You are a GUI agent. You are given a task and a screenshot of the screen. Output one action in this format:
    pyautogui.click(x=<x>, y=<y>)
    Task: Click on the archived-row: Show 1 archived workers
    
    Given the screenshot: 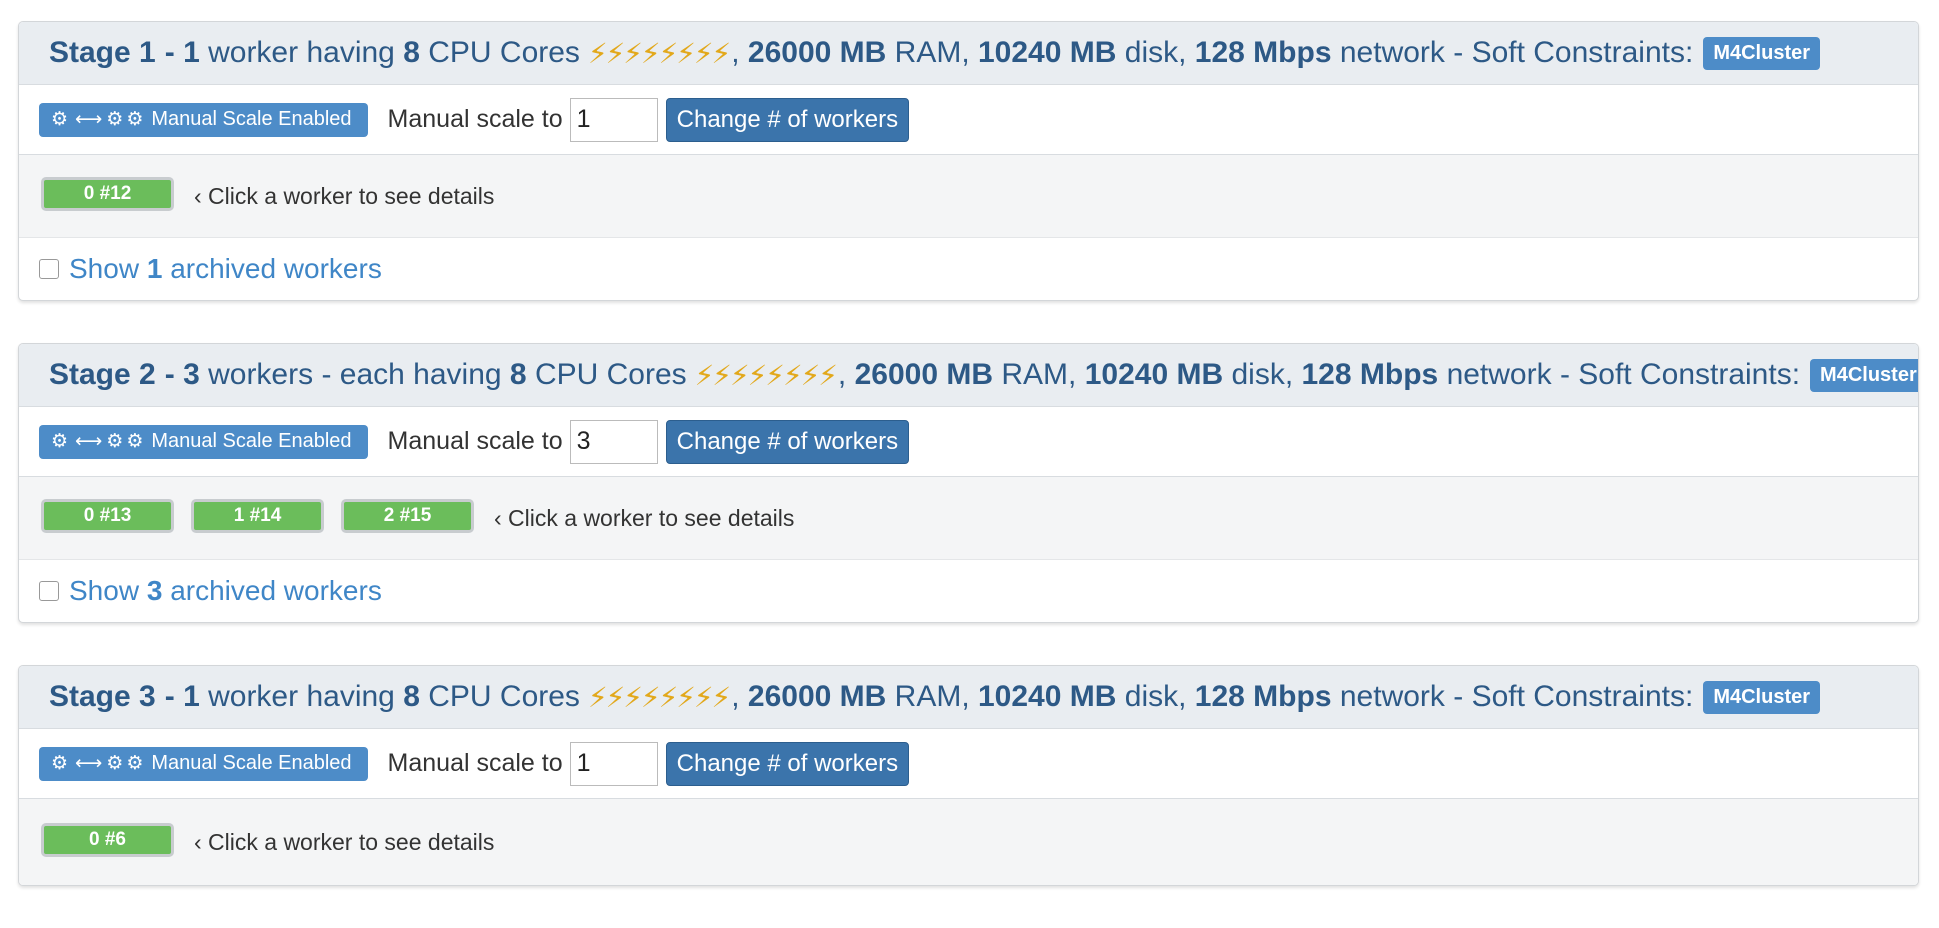 What is the action you would take?
    pyautogui.click(x=968, y=269)
    